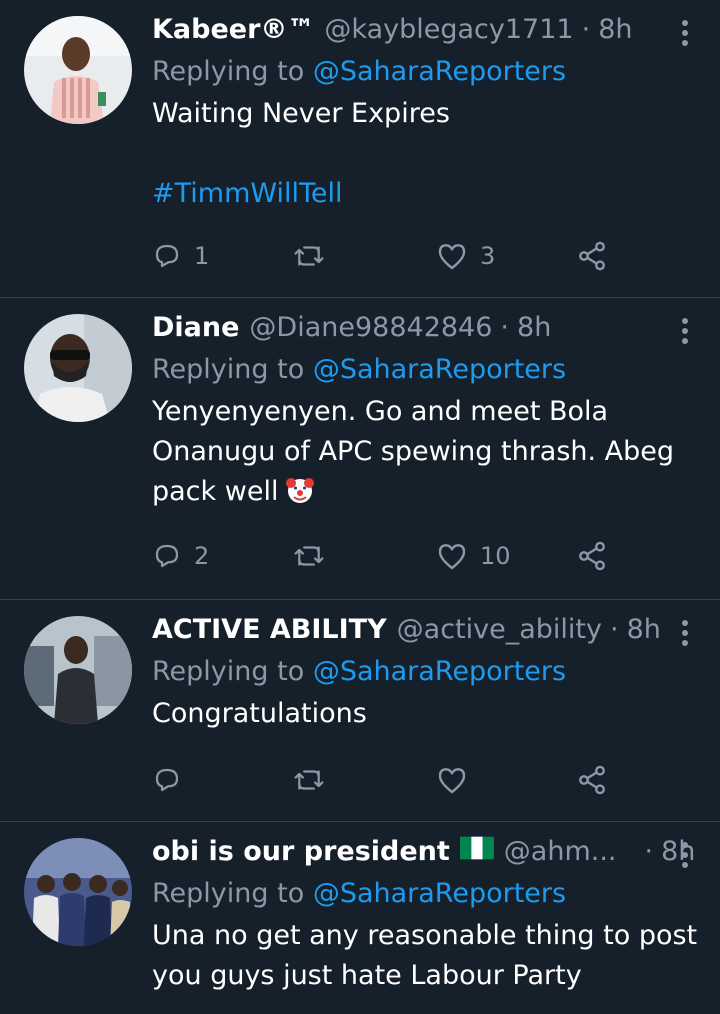 The height and width of the screenshot is (1014, 720). I want to click on clown-emoji, so click(300, 490).